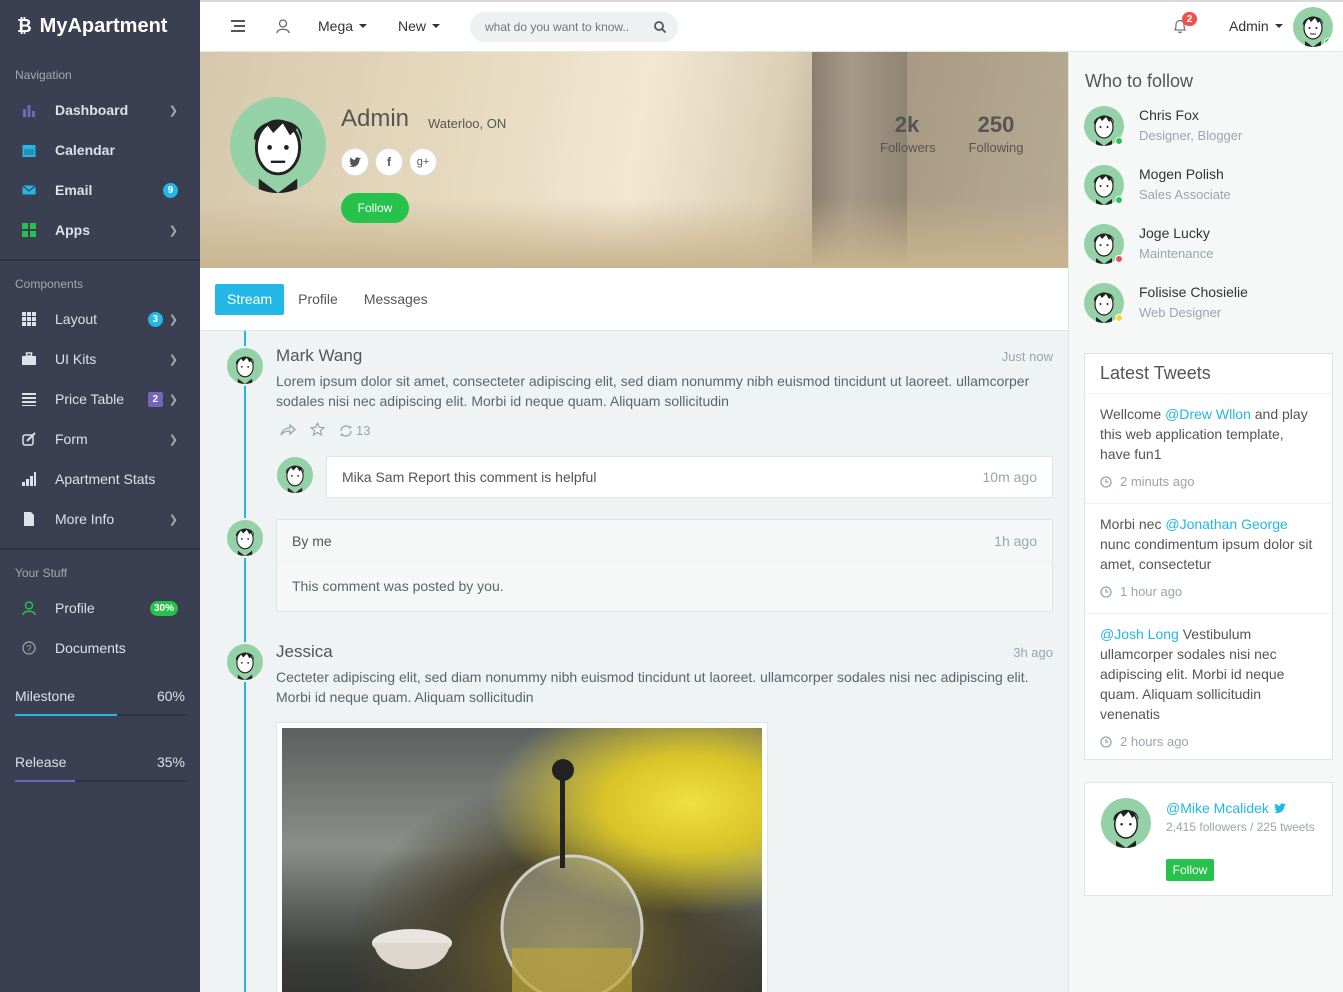 This screenshot has height=992, width=1343. I want to click on milestone-progress: Milestone 60%, so click(100, 702).